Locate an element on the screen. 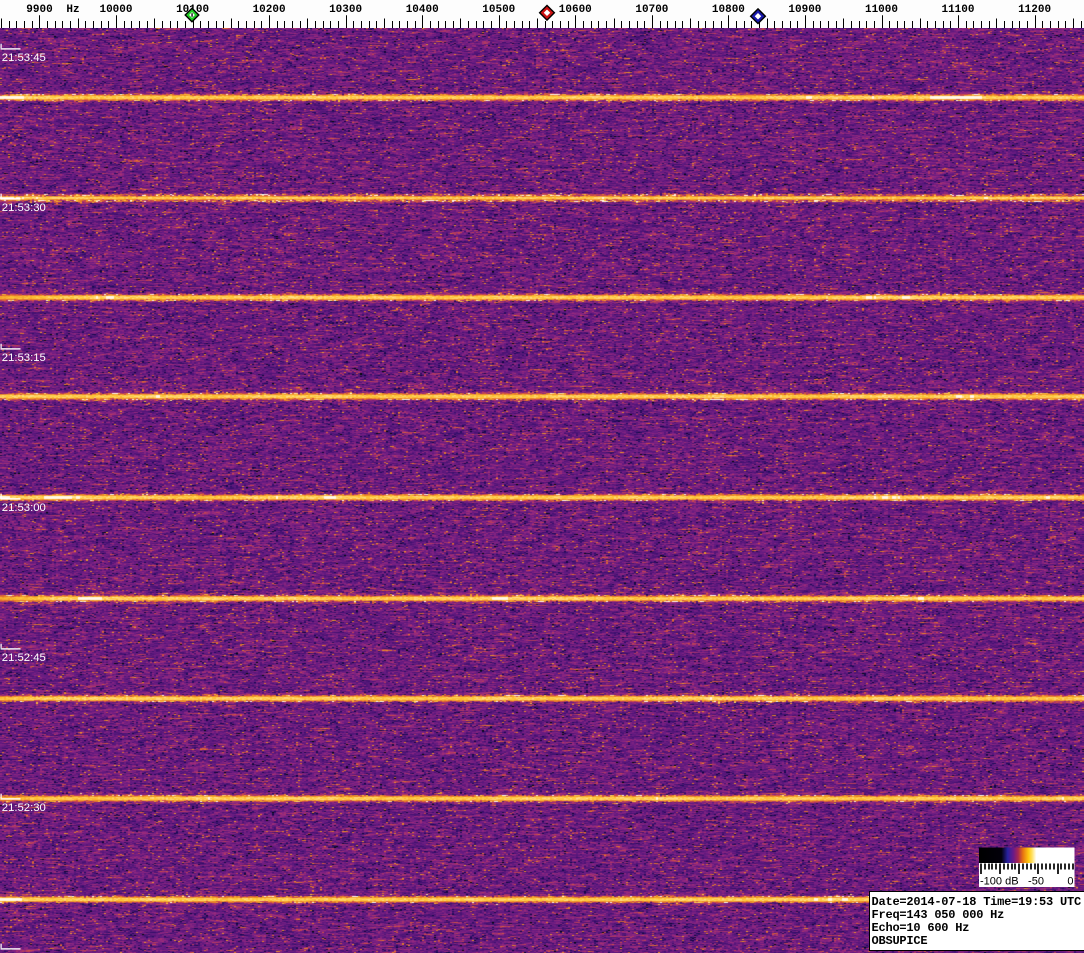  svg-text: Echo=10 600 Hz is located at coordinates (921, 928).